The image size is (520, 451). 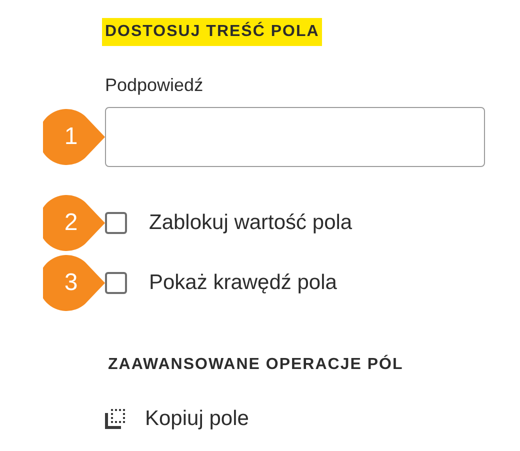 I want to click on callout-marker: 3, so click(x=74, y=283).